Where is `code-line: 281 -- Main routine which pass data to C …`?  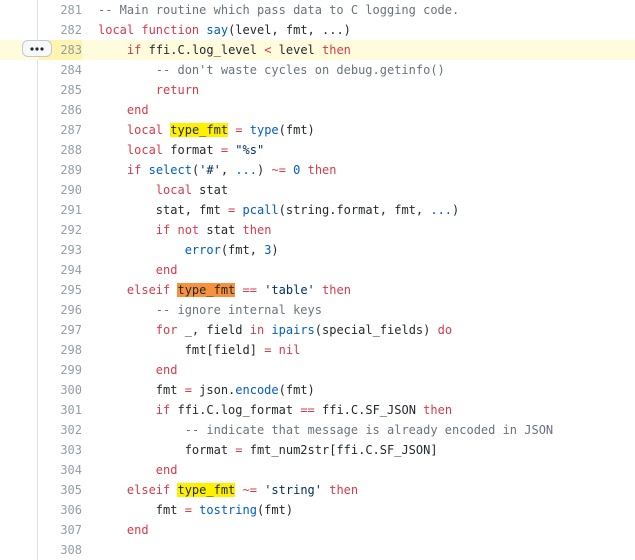 code-line: 281 -- Main routine which pass data to C … is located at coordinates (317, 10).